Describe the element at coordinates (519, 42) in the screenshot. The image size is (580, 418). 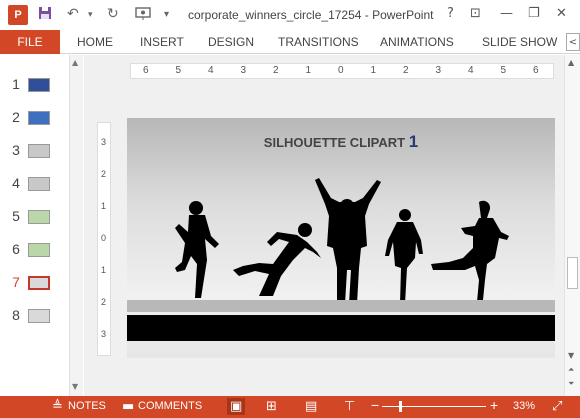
I see `tab-slide-show: SLIDE SHOW` at that location.